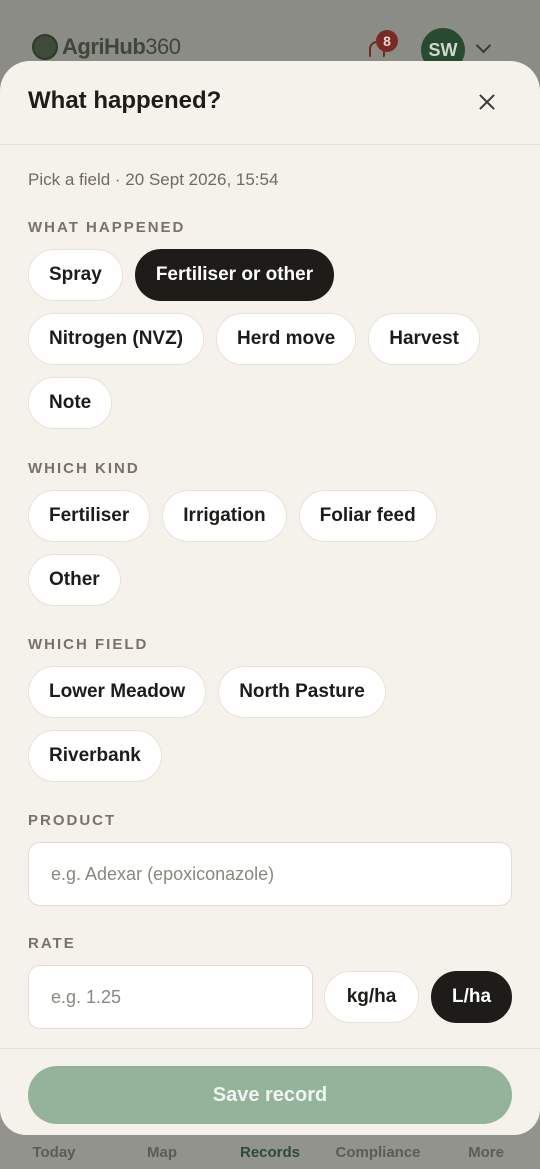 The height and width of the screenshot is (1169, 540). Describe the element at coordinates (125, 100) in the screenshot. I see `sheet-title: What happened?` at that location.